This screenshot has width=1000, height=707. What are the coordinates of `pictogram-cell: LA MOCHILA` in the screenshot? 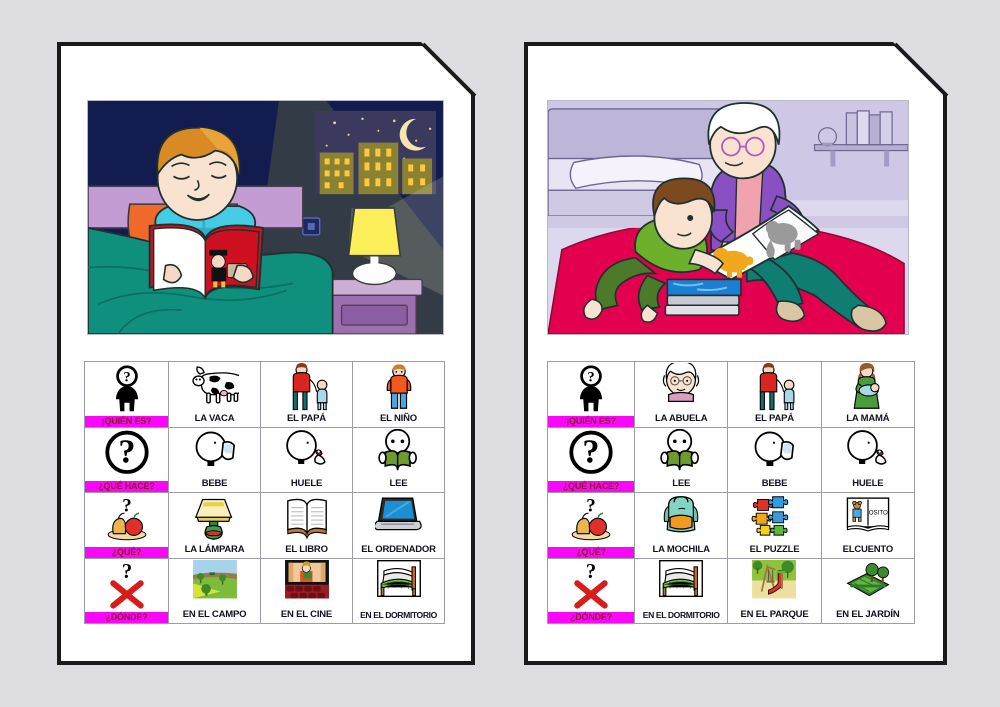 It's located at (681, 525).